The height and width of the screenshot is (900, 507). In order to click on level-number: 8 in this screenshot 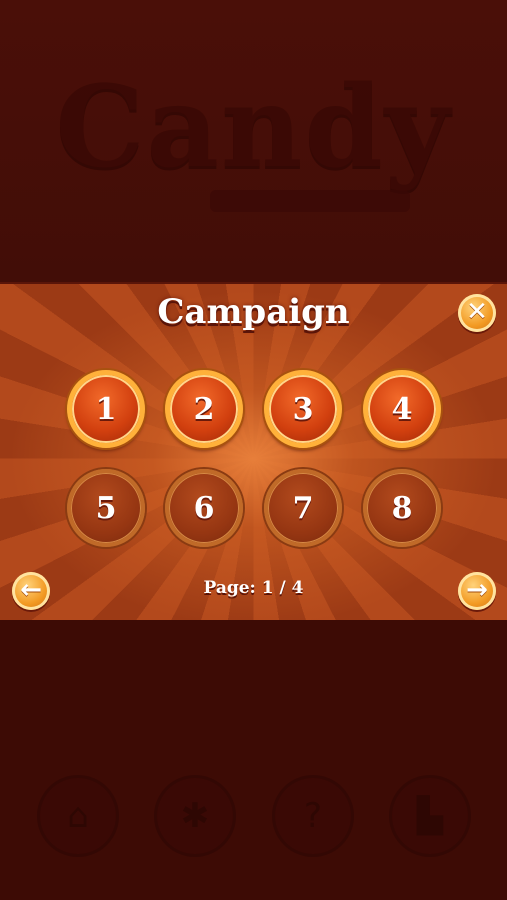, I will do `click(402, 508)`.